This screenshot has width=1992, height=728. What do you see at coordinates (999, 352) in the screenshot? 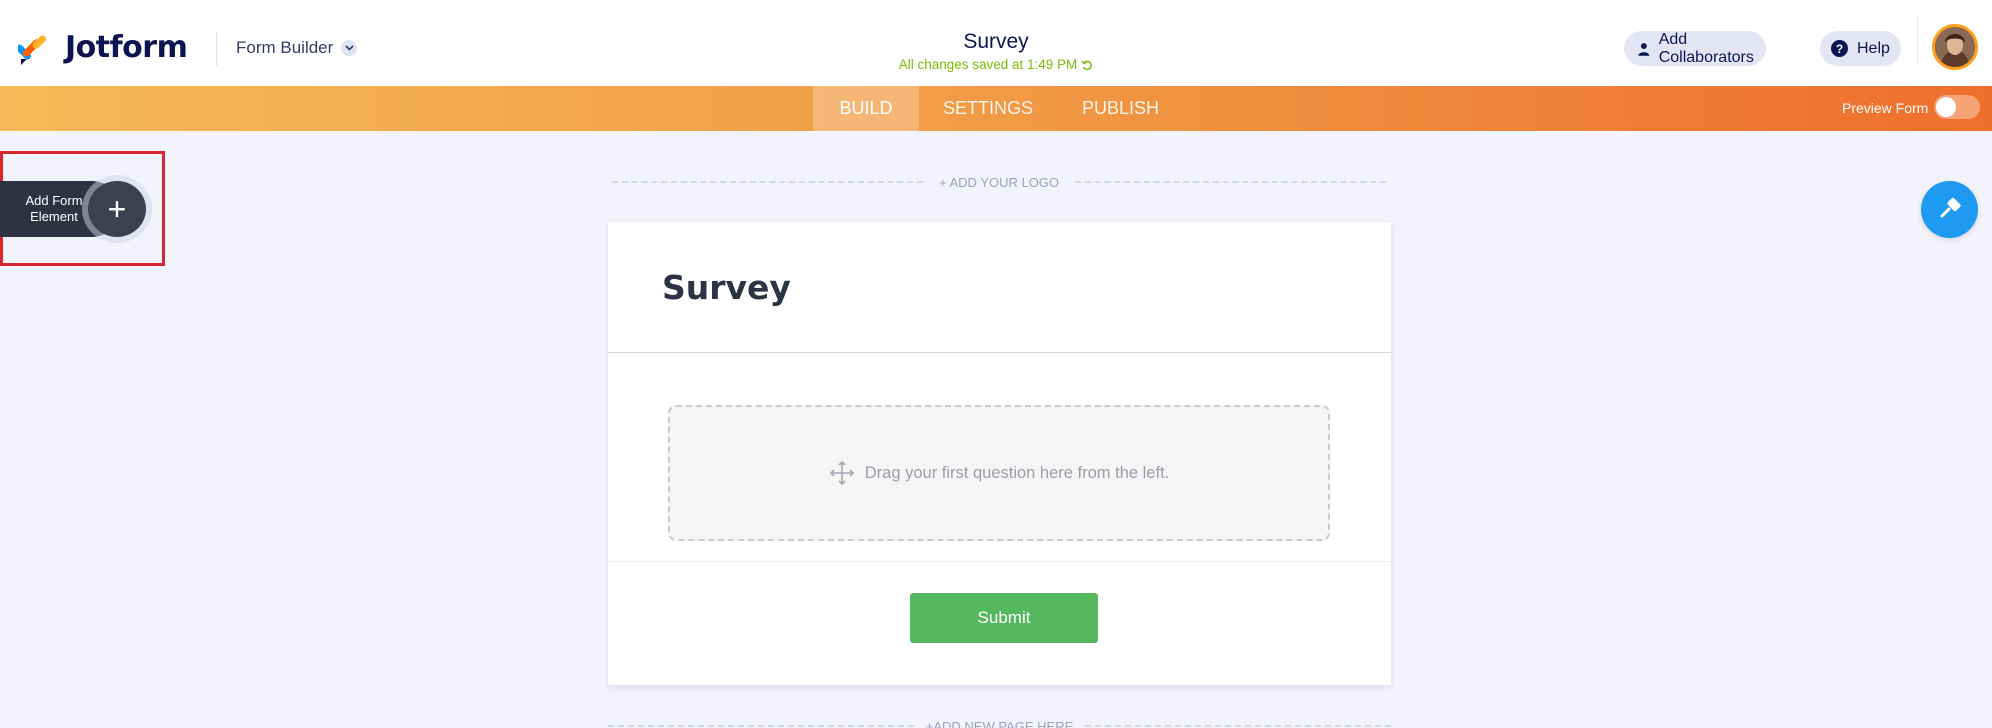
I see `heading-divider` at bounding box center [999, 352].